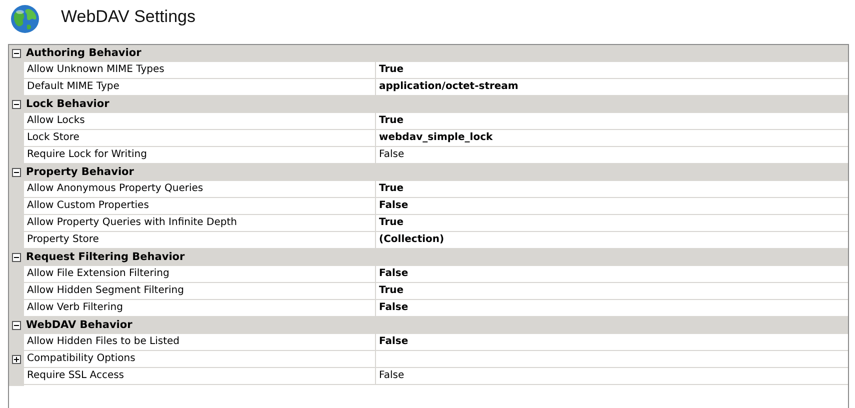  What do you see at coordinates (428, 257) in the screenshot?
I see `category-header: Request Filtering Behavior` at bounding box center [428, 257].